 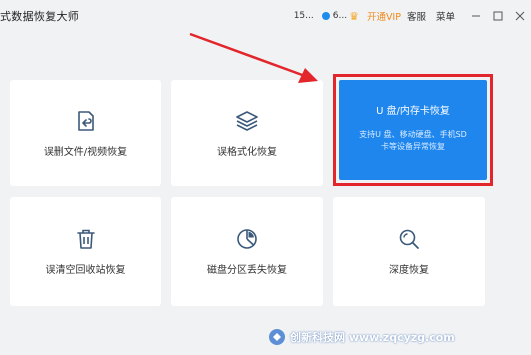 I want to click on watermark: 创新科技网 www.zqcyzg.com, so click(x=361, y=337).